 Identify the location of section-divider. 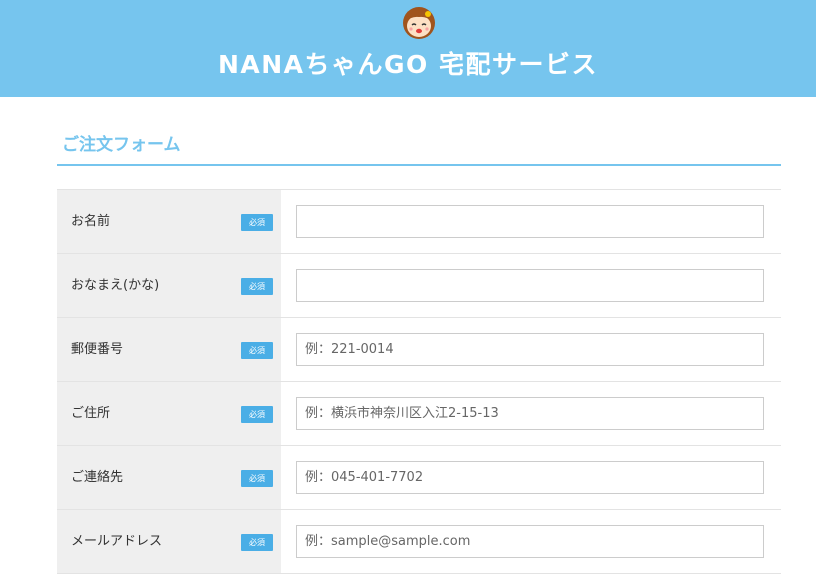
(419, 165).